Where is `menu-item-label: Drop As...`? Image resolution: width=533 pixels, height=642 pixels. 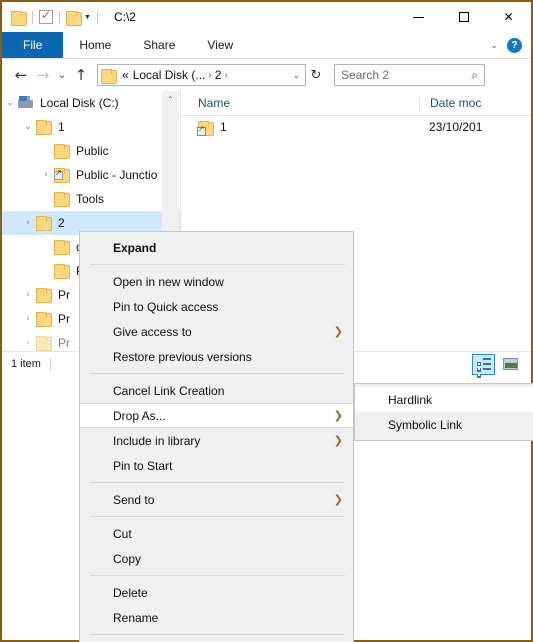 menu-item-label: Drop As... is located at coordinates (139, 415).